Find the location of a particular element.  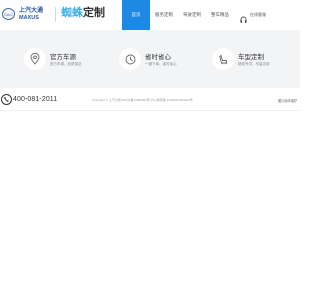

headset-icon is located at coordinates (243, 17).